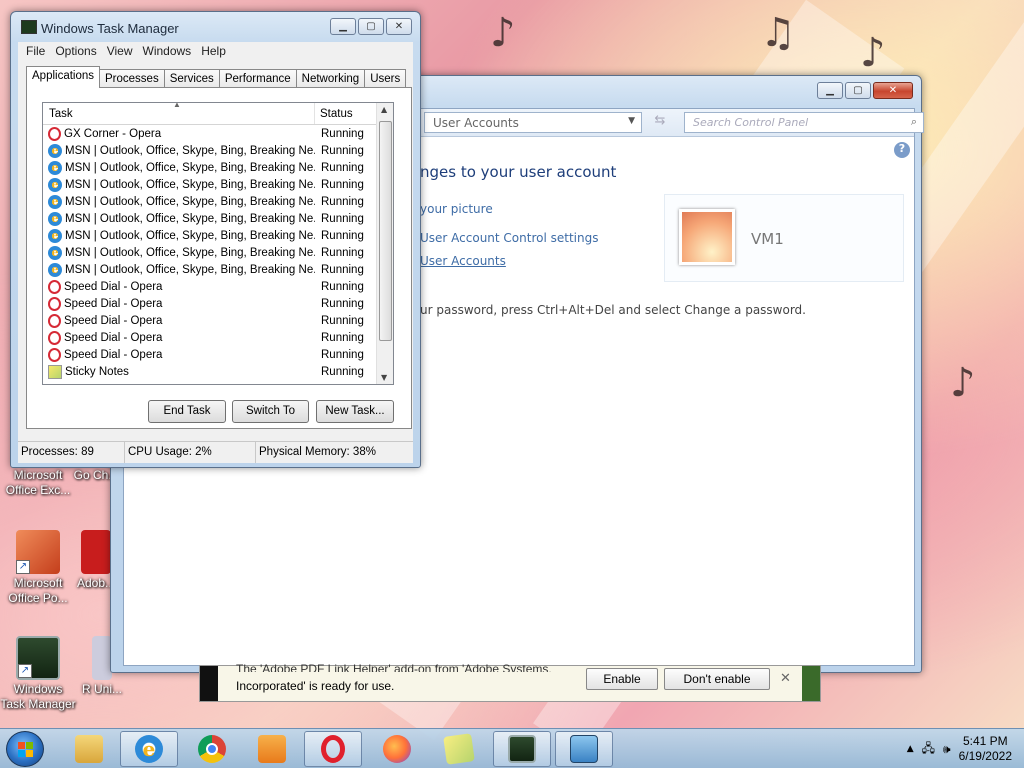  What do you see at coordinates (717, 679) in the screenshot?
I see `dont-enable-button: Don't enable` at bounding box center [717, 679].